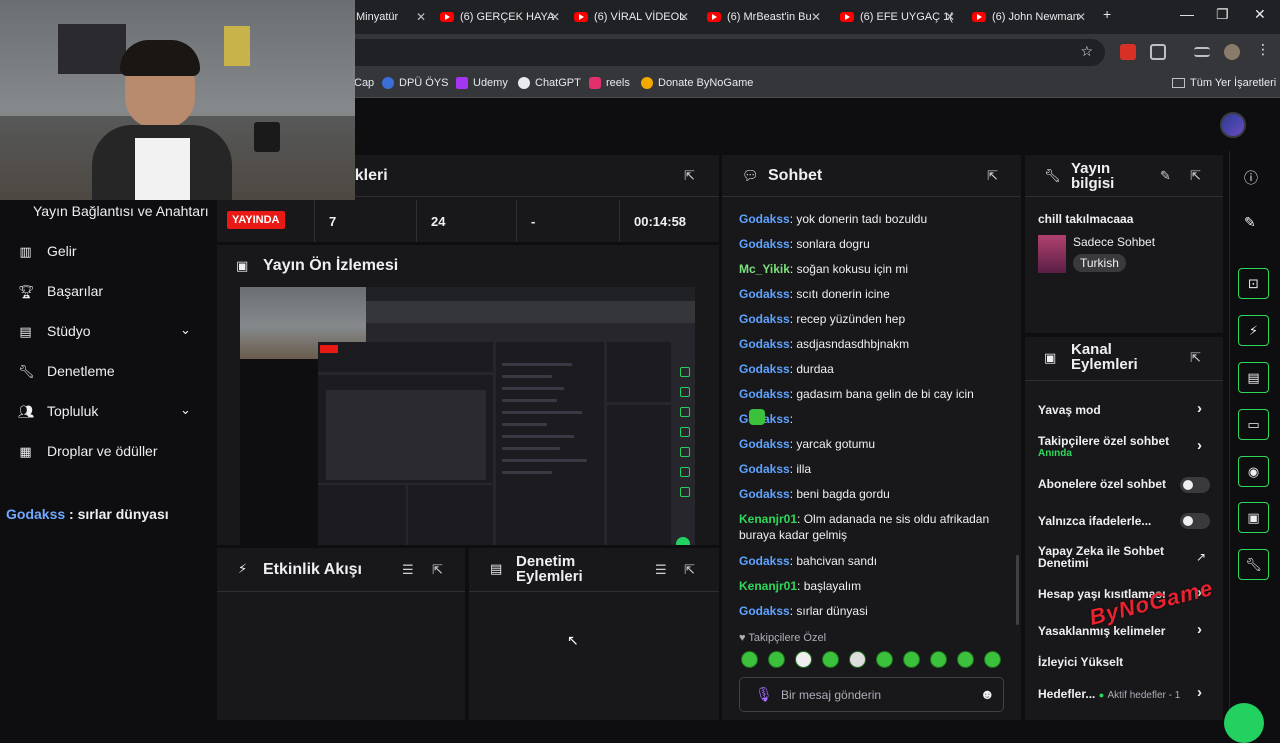 Image resolution: width=1280 pixels, height=743 pixels. I want to click on quick-action-button, so click(1244, 723).